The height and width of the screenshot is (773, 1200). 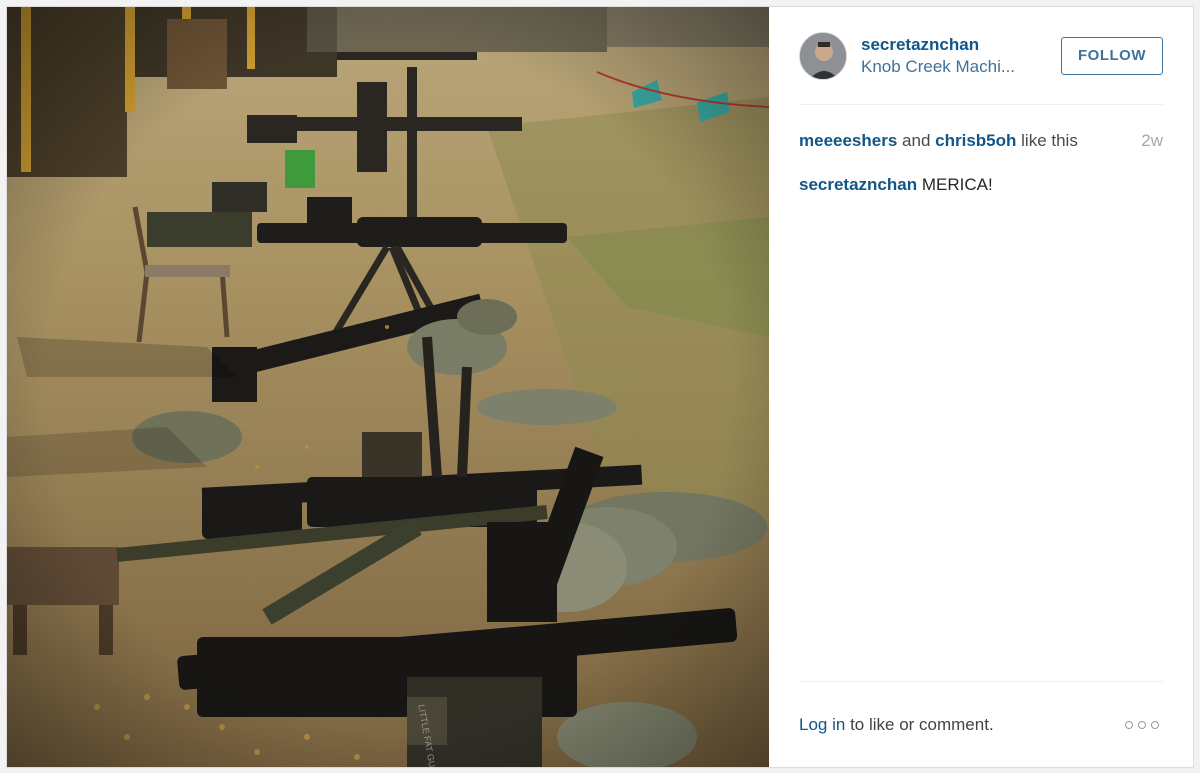 I want to click on likes-suffix: like this, so click(x=1049, y=140).